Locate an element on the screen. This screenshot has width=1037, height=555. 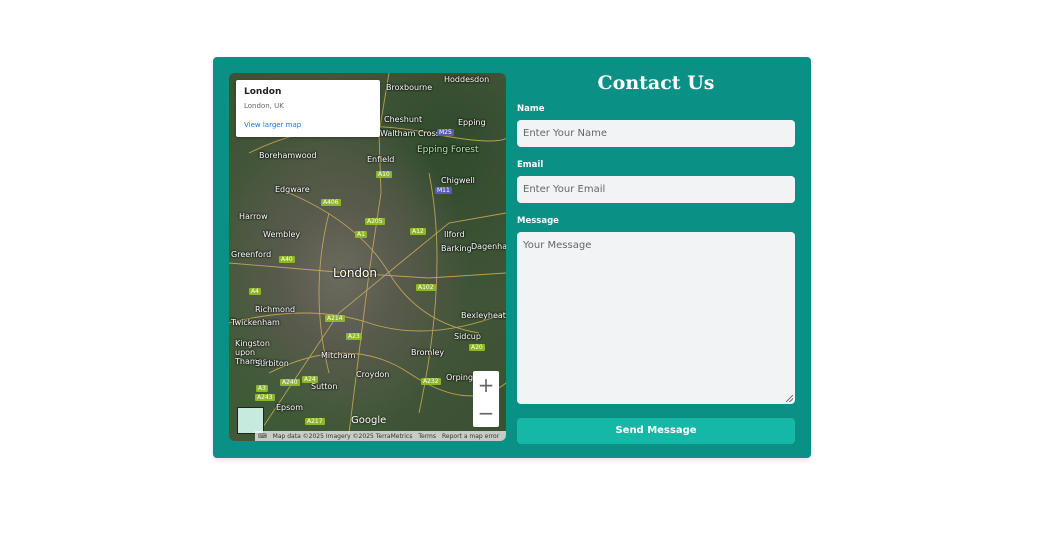
map-label: Bromley is located at coordinates (428, 352).